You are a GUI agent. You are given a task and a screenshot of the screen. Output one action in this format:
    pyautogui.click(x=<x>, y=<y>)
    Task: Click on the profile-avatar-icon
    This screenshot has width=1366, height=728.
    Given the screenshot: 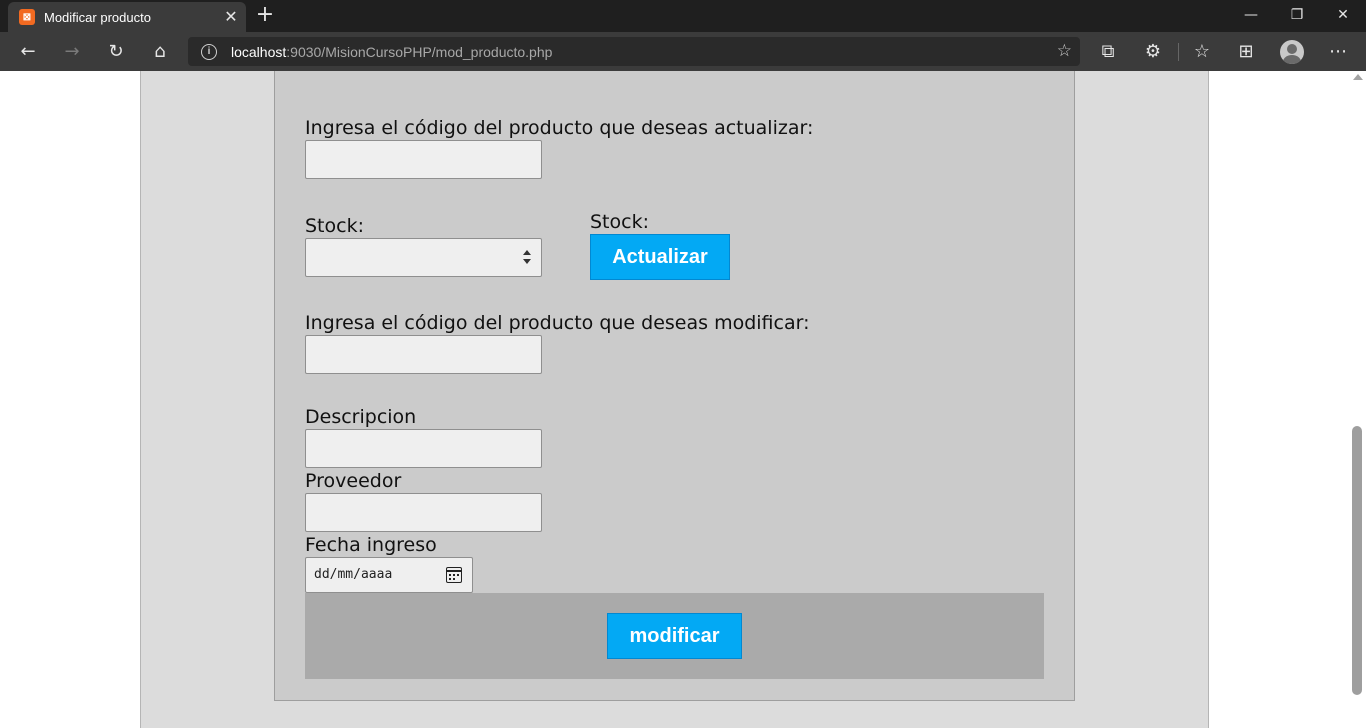 What is the action you would take?
    pyautogui.click(x=1292, y=52)
    